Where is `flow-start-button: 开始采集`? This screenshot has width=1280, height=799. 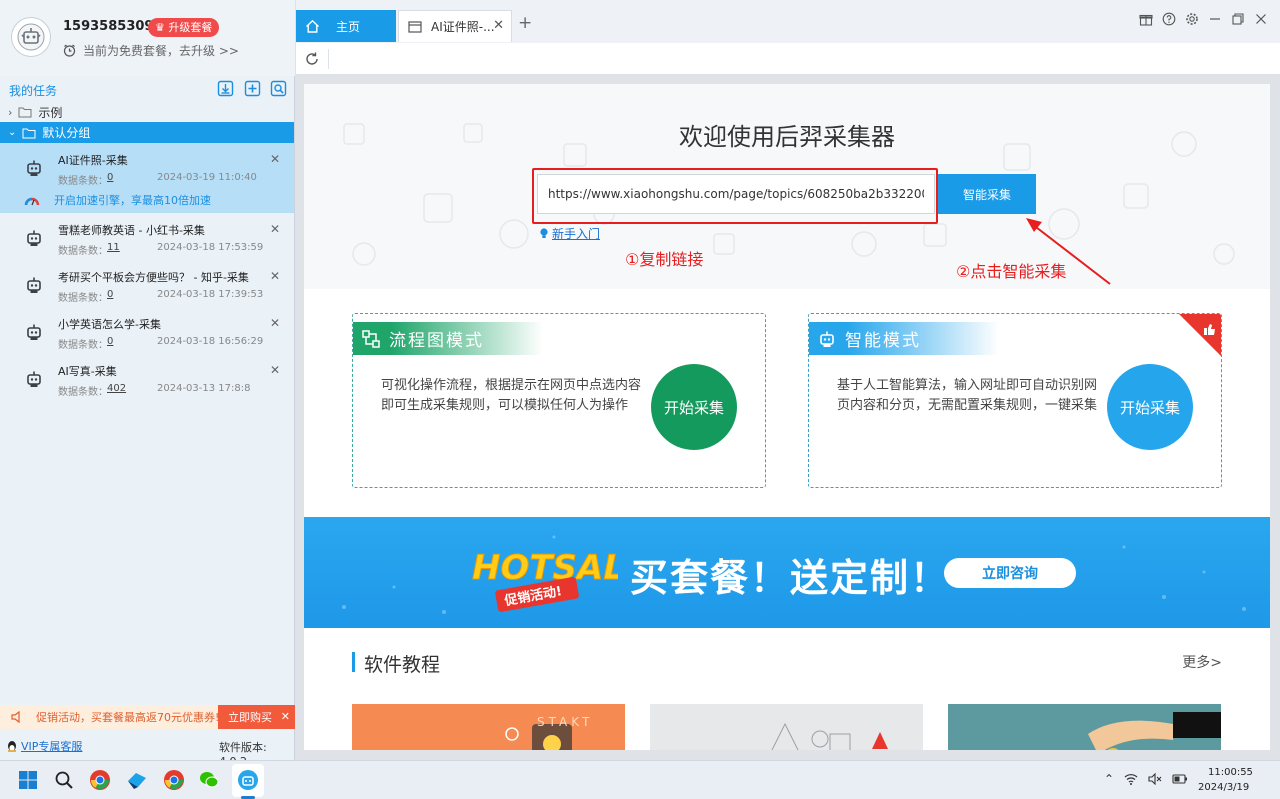
flow-start-button: 开始采集 is located at coordinates (694, 407).